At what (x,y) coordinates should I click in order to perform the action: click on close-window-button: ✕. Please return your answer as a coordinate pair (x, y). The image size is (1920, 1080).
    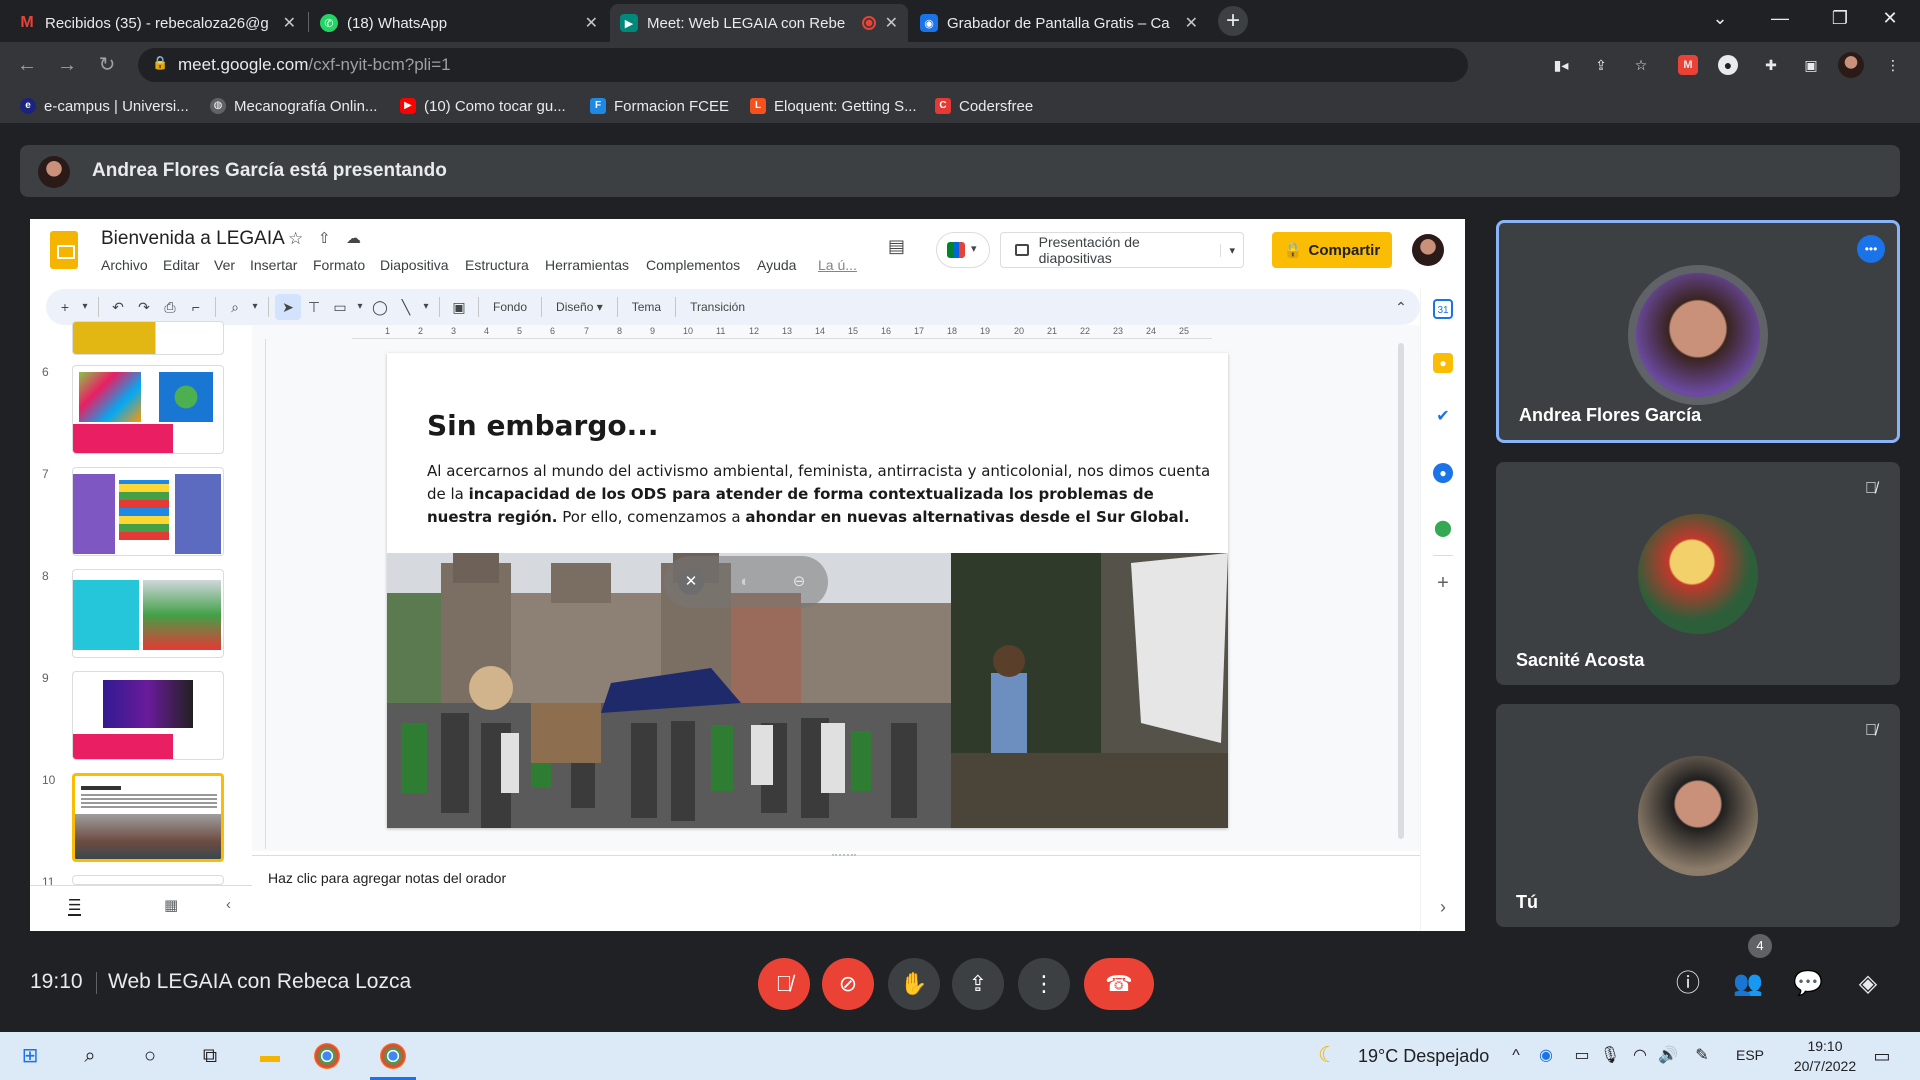
    Looking at the image, I should click on (1890, 18).